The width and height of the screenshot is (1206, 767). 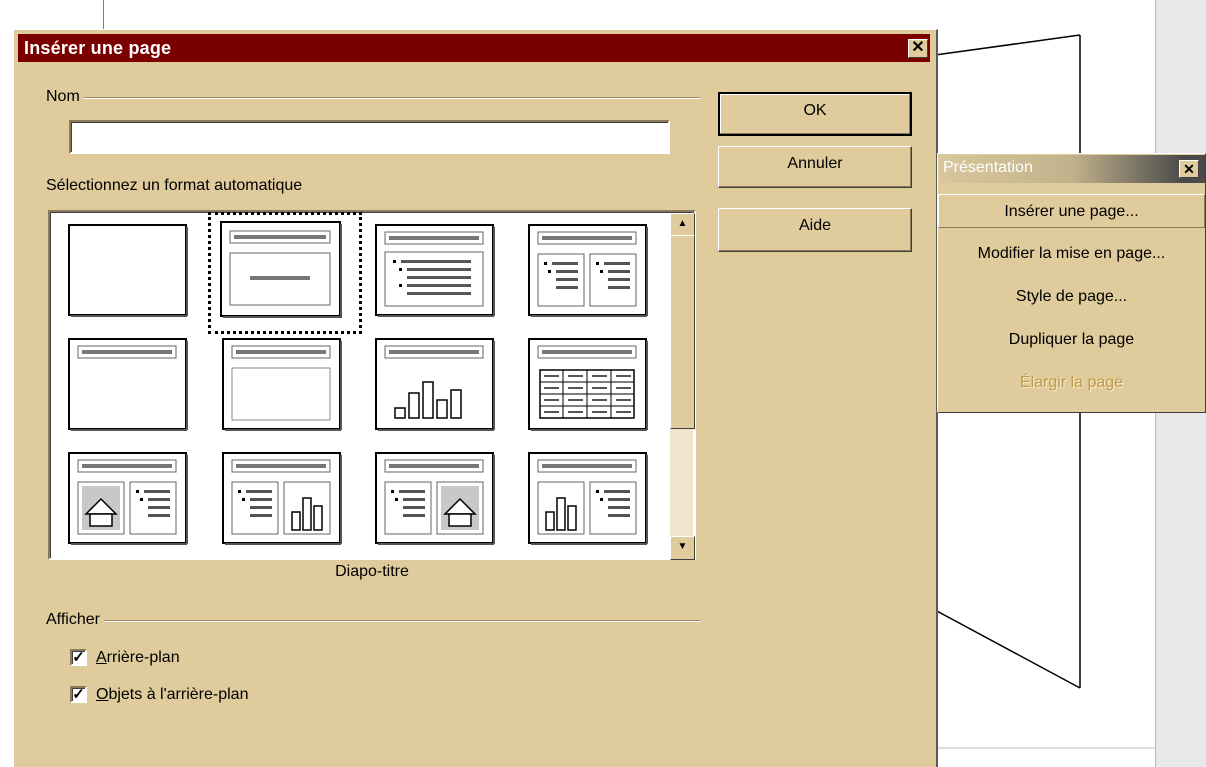 What do you see at coordinates (372, 571) in the screenshot?
I see `selected-layout-name: Diapo-titre` at bounding box center [372, 571].